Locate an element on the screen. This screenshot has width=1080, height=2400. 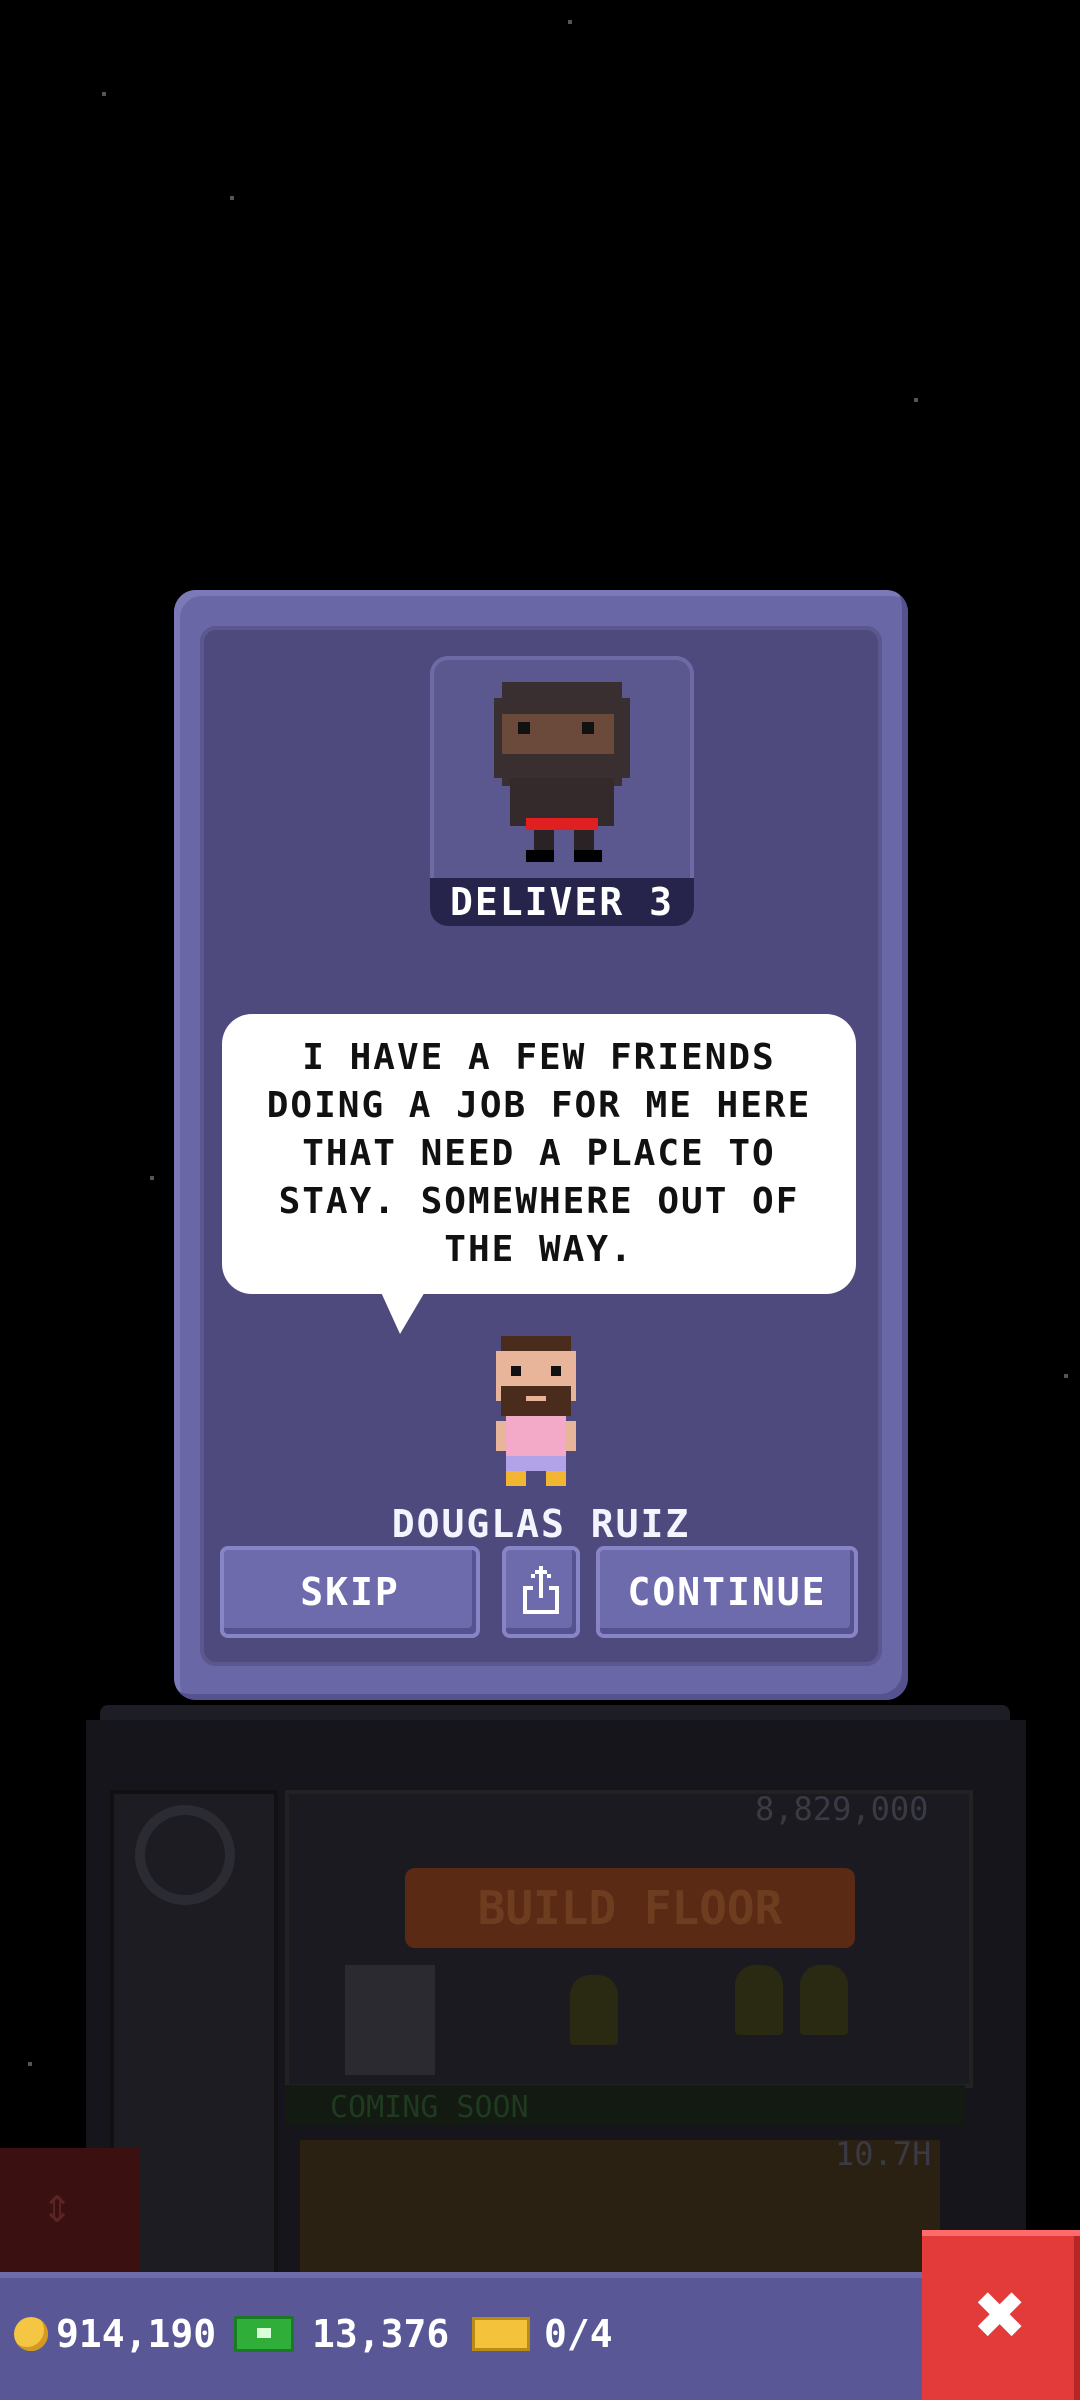
currency-bar: 914,190 13,376 0/4 is located at coordinates (540, 2336).